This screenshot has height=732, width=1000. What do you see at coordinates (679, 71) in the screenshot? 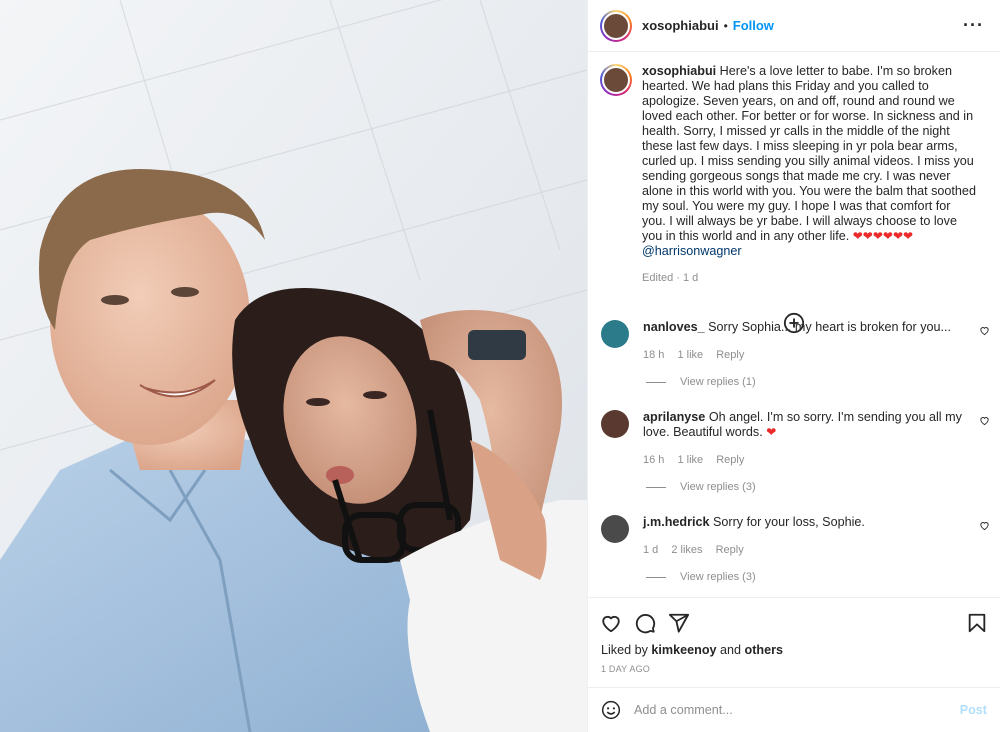
I see `caption-username: xosophiabui` at bounding box center [679, 71].